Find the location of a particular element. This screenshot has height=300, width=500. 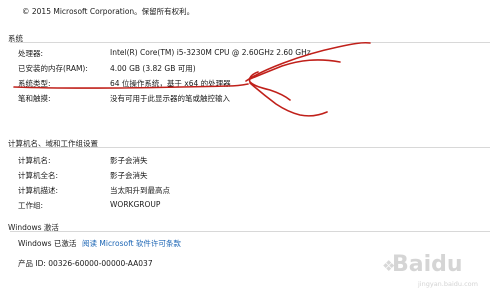

license-terms-link: 阅读 Microsoft 软件许可条款 is located at coordinates (131, 243).